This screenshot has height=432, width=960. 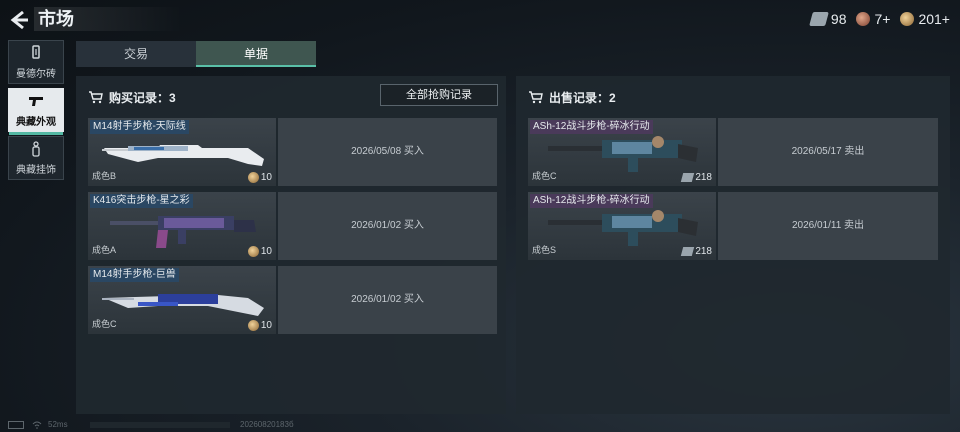 What do you see at coordinates (934, 19) in the screenshot?
I see `currency-gold-coin-value: 201+` at bounding box center [934, 19].